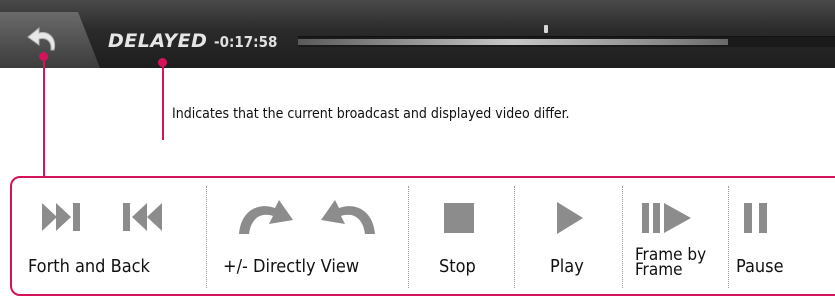 The image size is (835, 296). Describe the element at coordinates (349, 217) in the screenshot. I see `rotate-back-icon` at that location.